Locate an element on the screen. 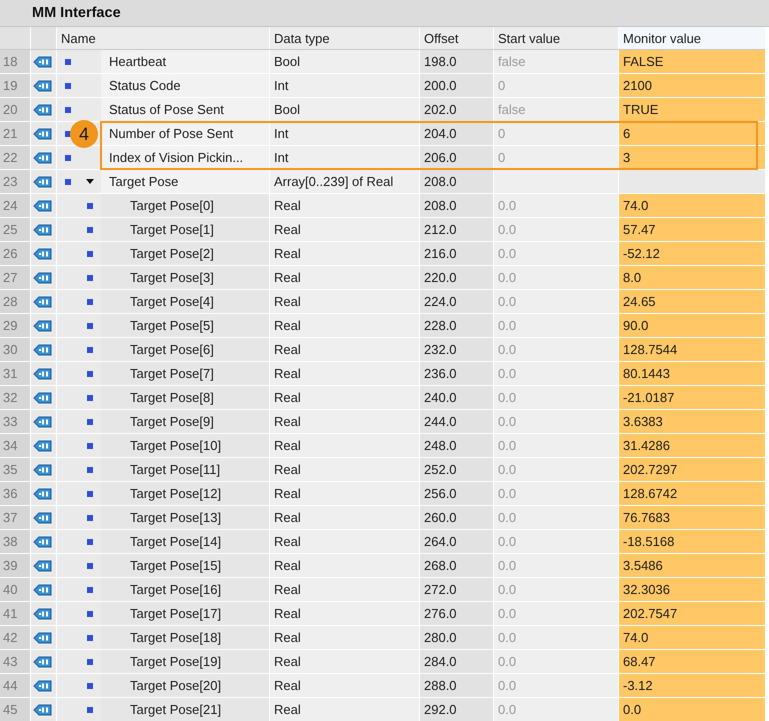 The height and width of the screenshot is (721, 769). line-number: 29 is located at coordinates (15, 325).